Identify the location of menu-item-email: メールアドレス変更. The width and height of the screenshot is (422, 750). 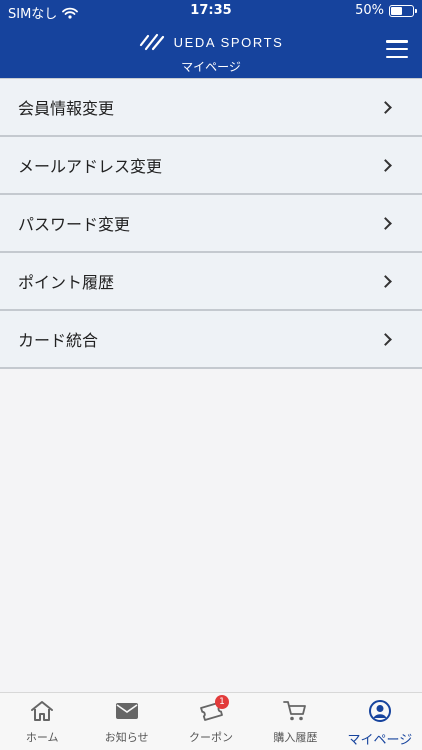
(211, 166).